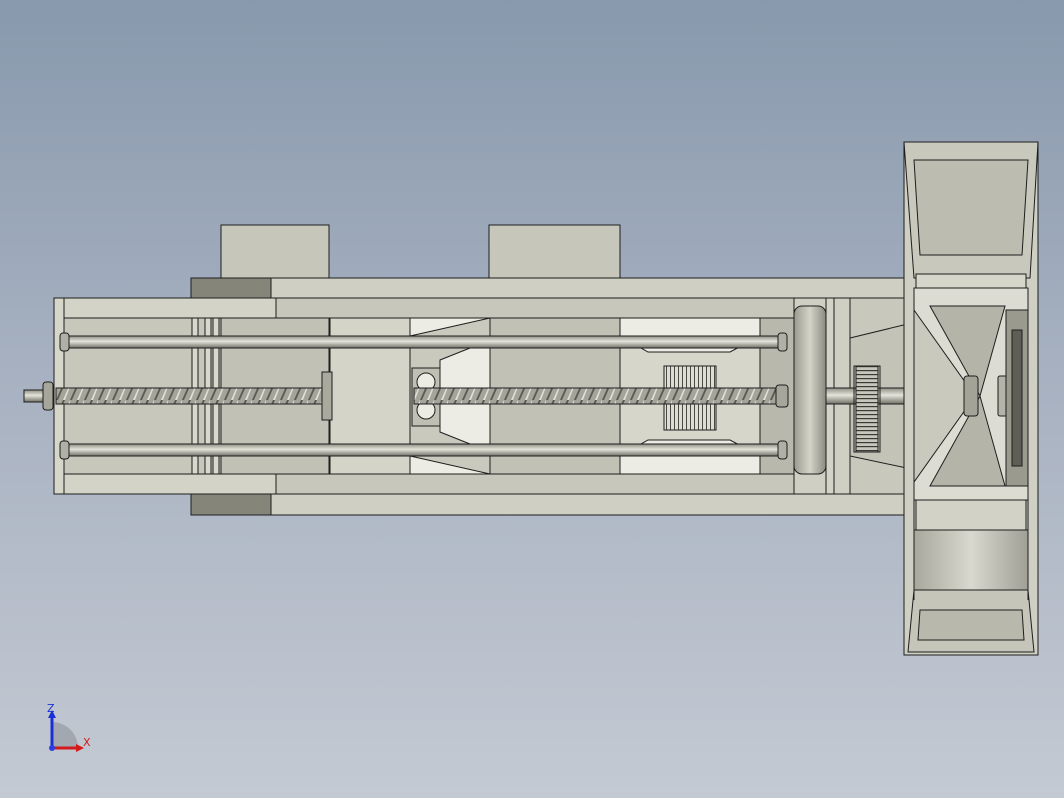  What do you see at coordinates (231, 288) in the screenshot?
I see `frame-dark-plate-top` at bounding box center [231, 288].